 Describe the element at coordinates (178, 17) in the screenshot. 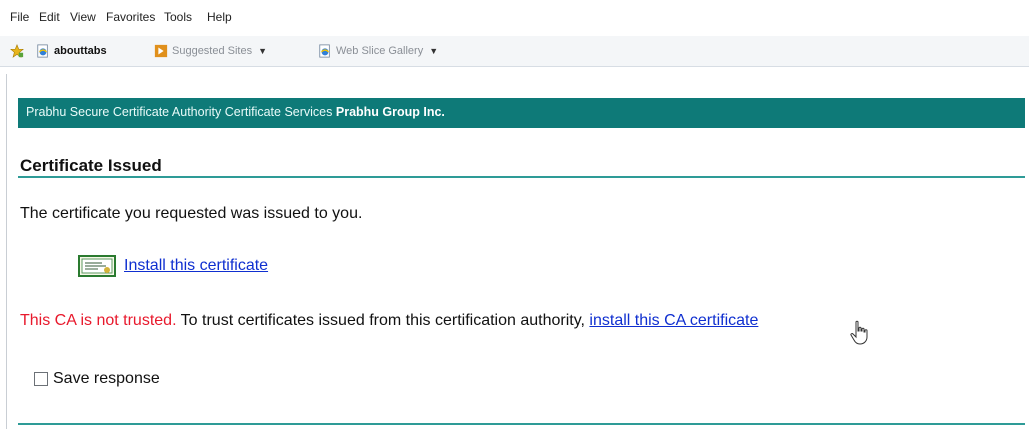

I see `menu-tools: Tools` at that location.